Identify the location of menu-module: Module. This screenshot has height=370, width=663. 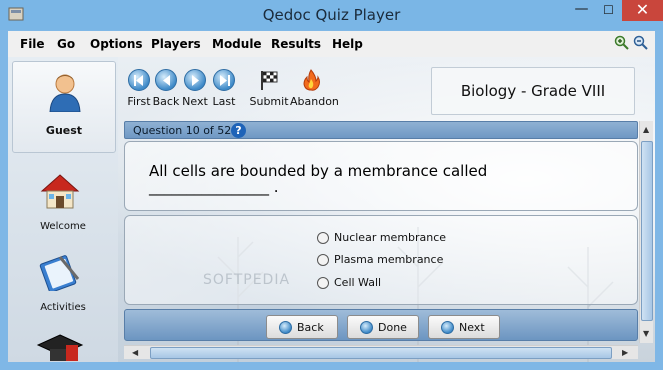
(237, 44).